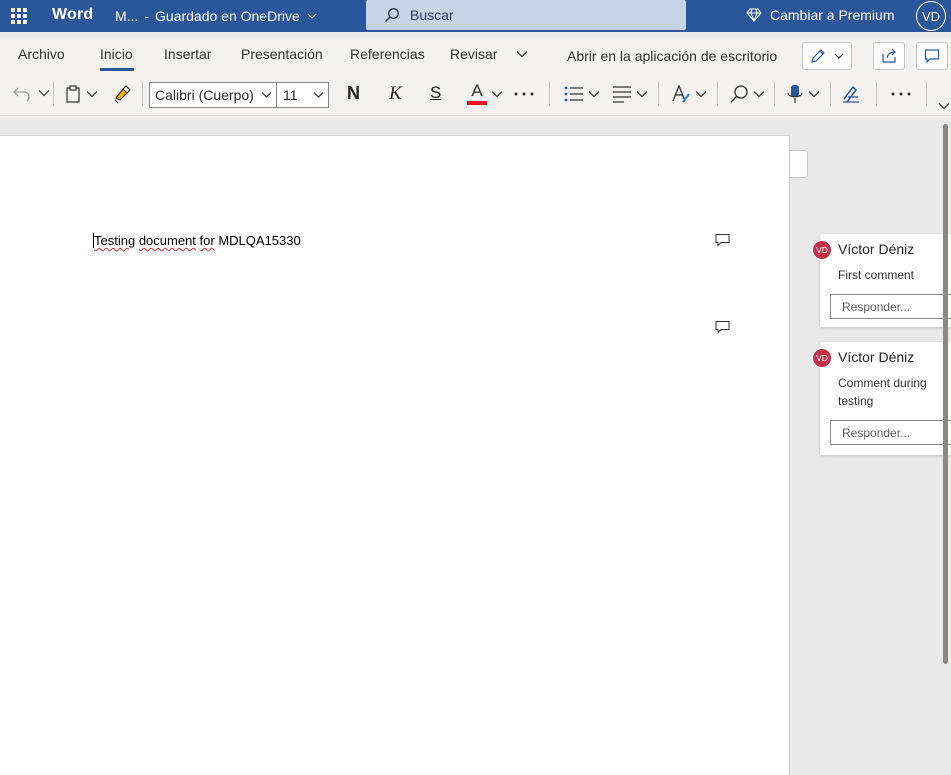 The image size is (951, 775). What do you see at coordinates (31, 93) in the screenshot?
I see `undo-button` at bounding box center [31, 93].